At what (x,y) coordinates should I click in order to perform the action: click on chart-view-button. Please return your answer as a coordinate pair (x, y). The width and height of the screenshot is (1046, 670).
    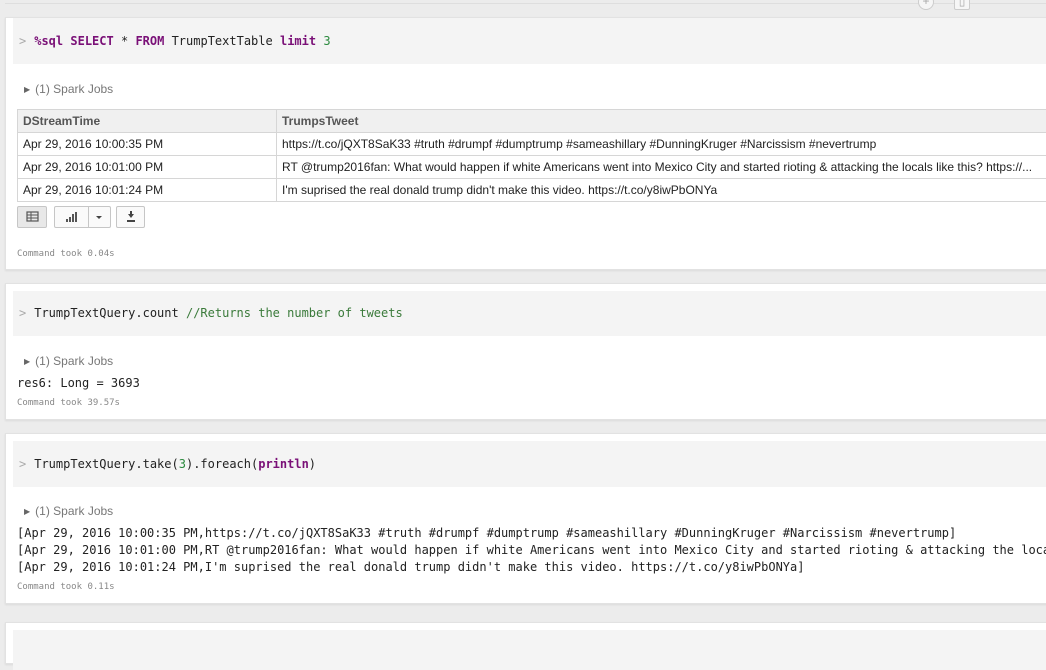
    Looking at the image, I should click on (82, 217).